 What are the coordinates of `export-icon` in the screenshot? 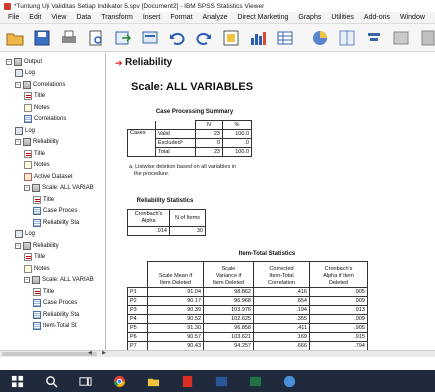 It's located at (123, 38).